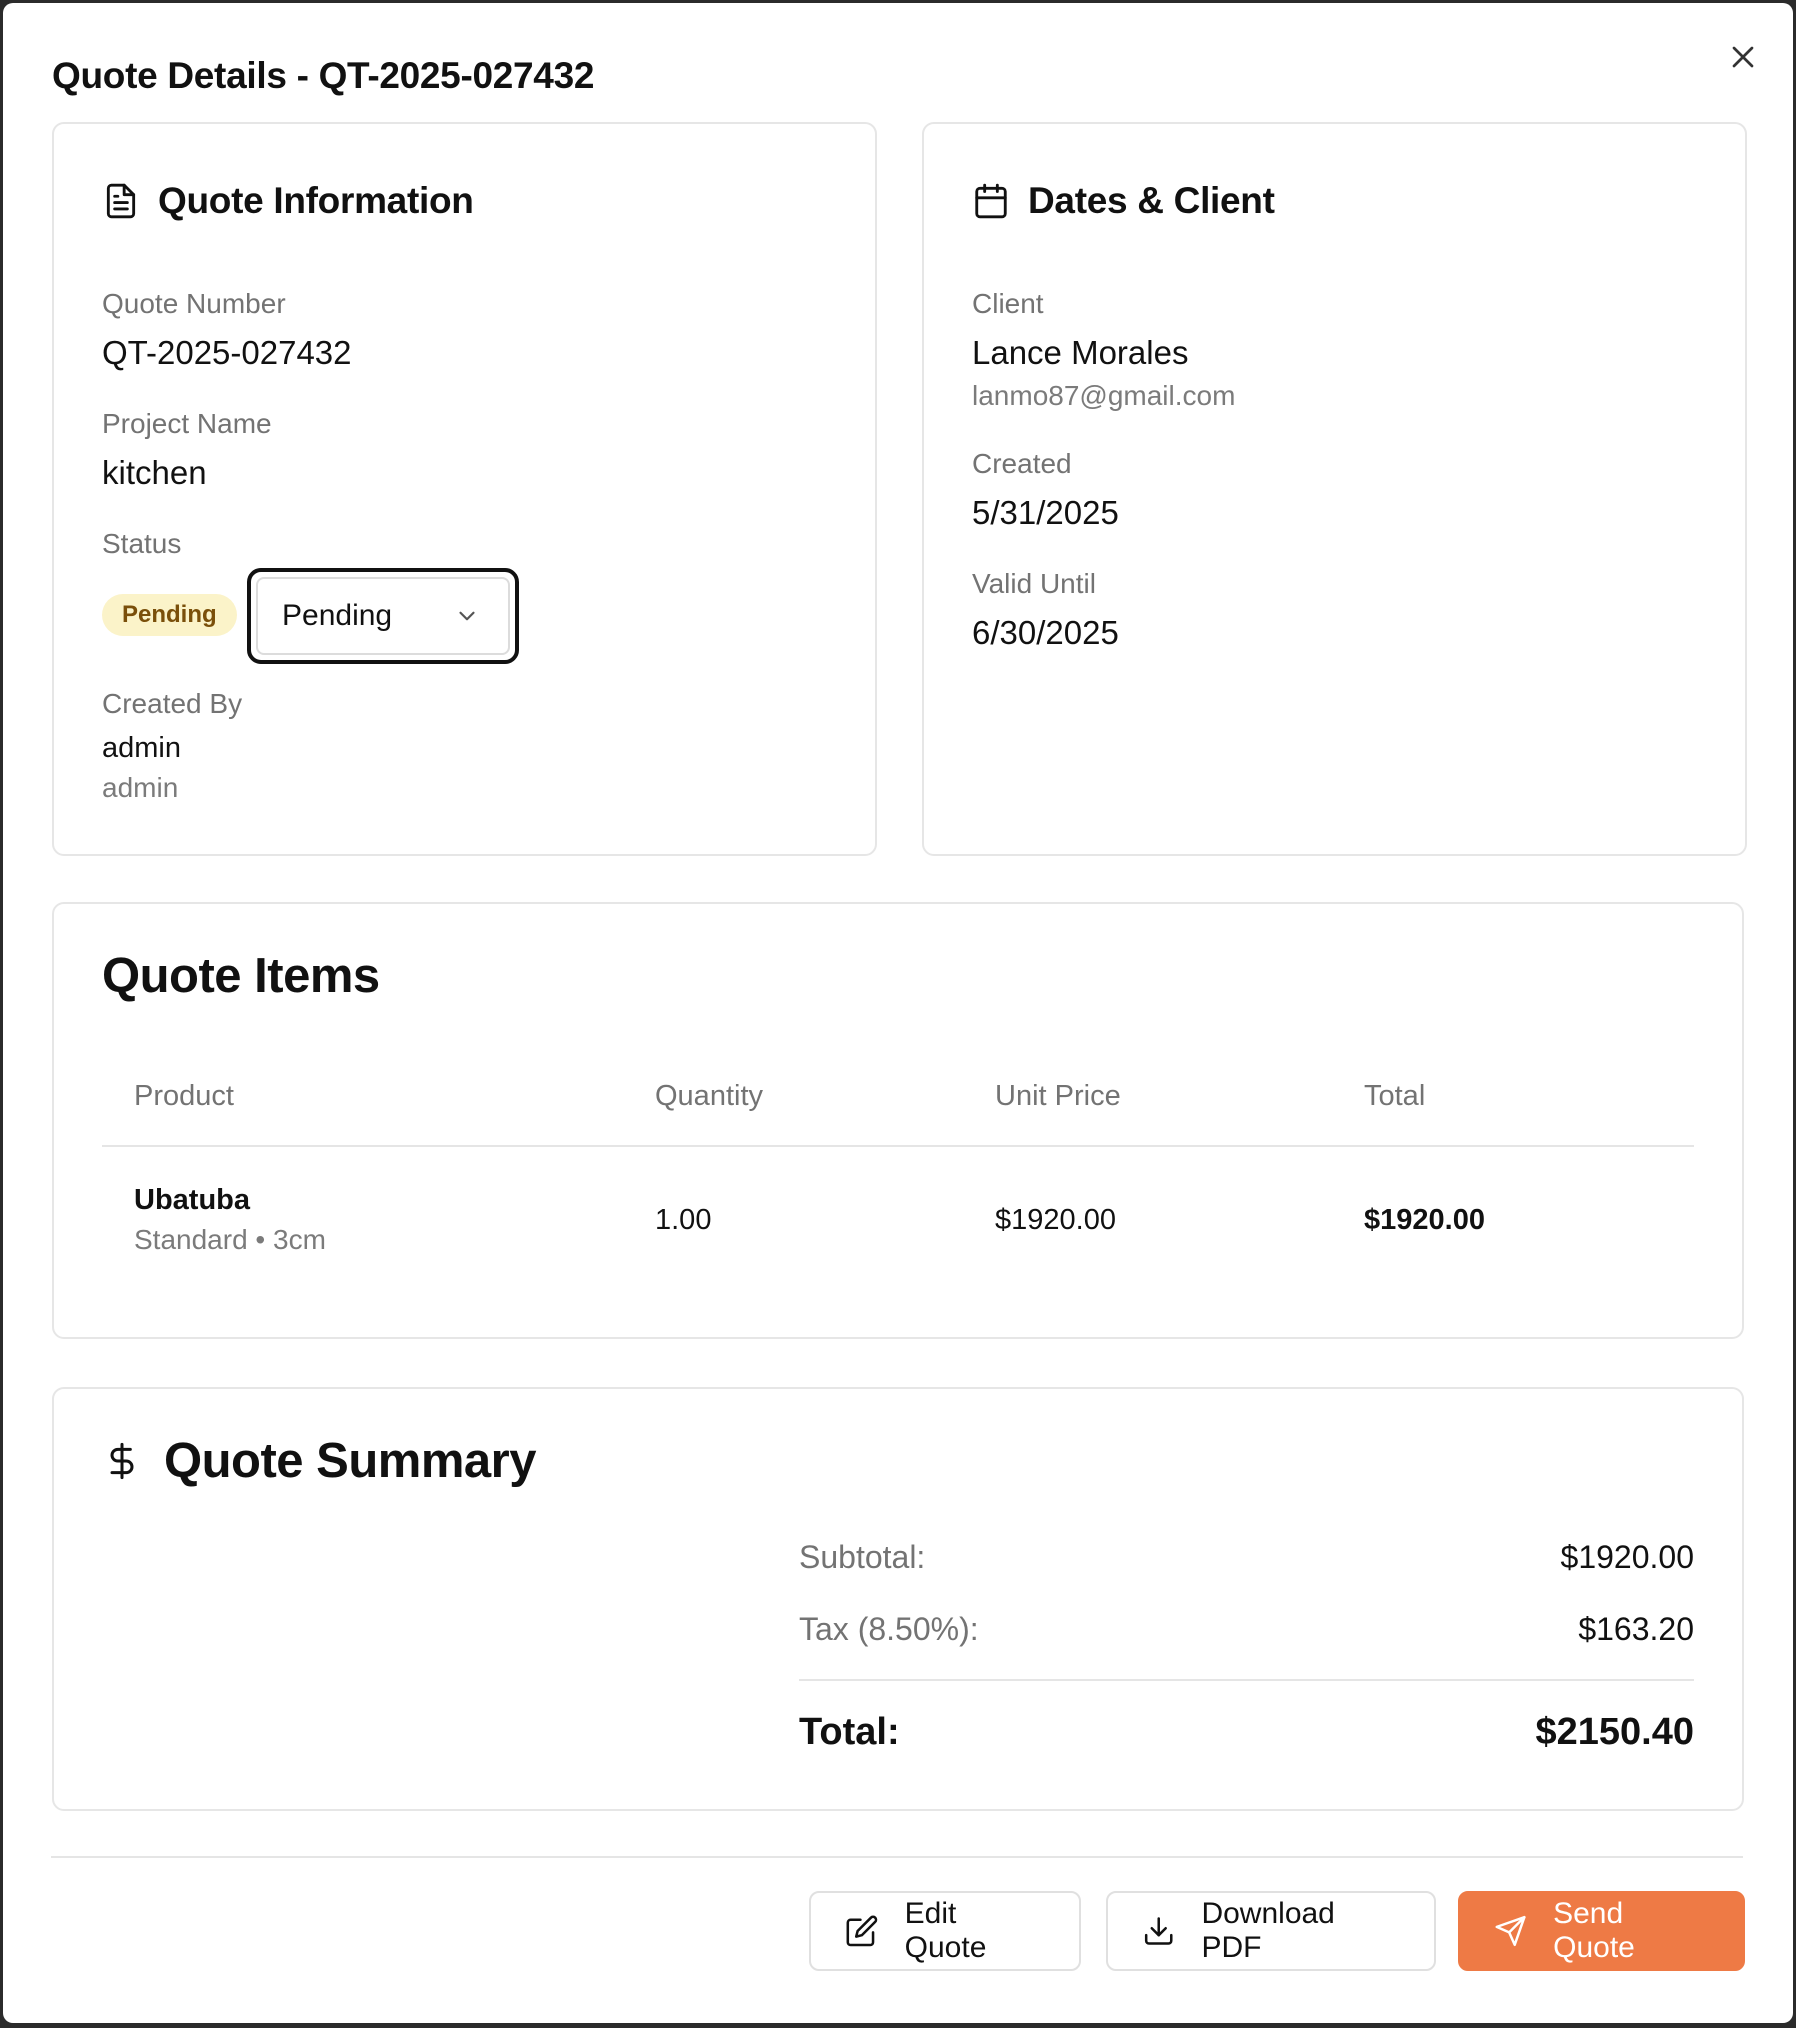 This screenshot has width=1796, height=2028. Describe the element at coordinates (1080, 352) in the screenshot. I see `client-name: Lance Morales` at that location.